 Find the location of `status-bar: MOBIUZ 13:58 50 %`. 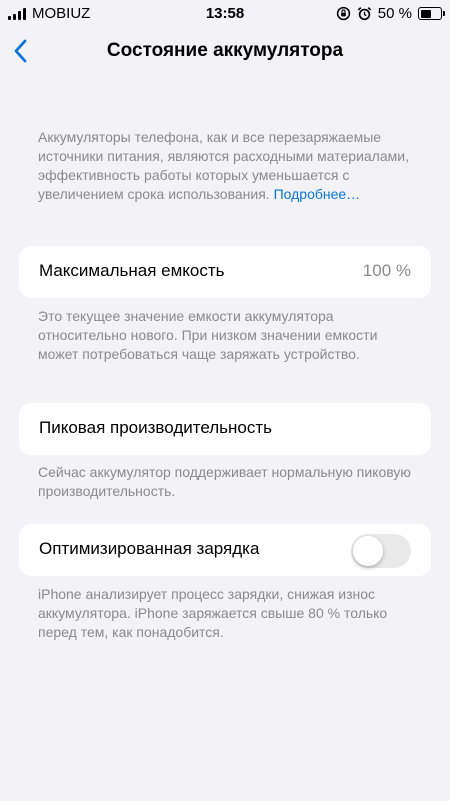

status-bar: MOBIUZ 13:58 50 % is located at coordinates (225, 13).